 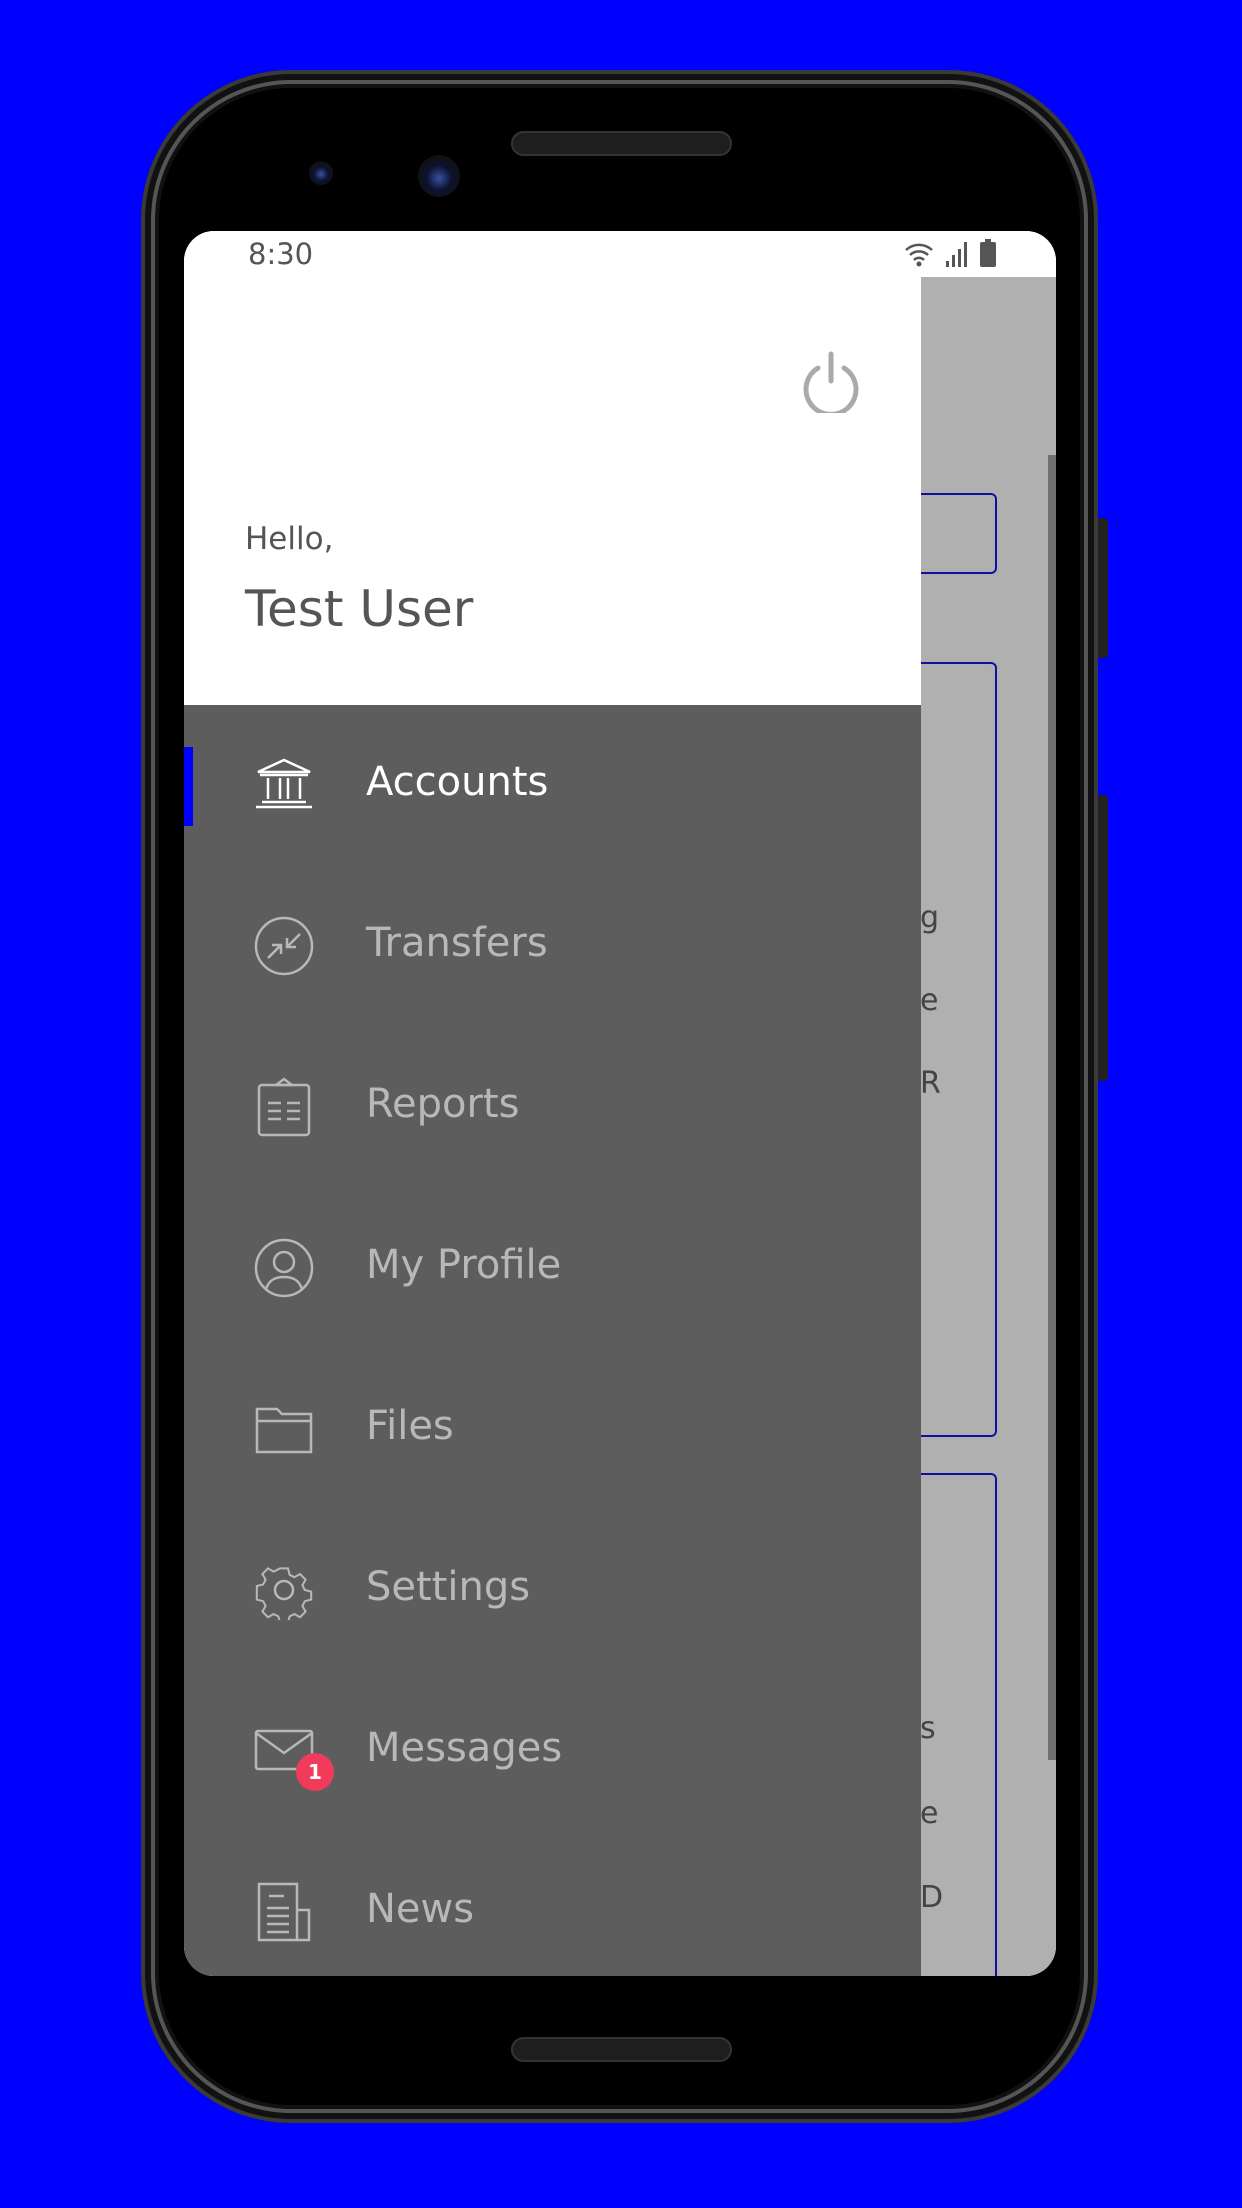 I want to click on top-speaker, so click(x=621, y=143).